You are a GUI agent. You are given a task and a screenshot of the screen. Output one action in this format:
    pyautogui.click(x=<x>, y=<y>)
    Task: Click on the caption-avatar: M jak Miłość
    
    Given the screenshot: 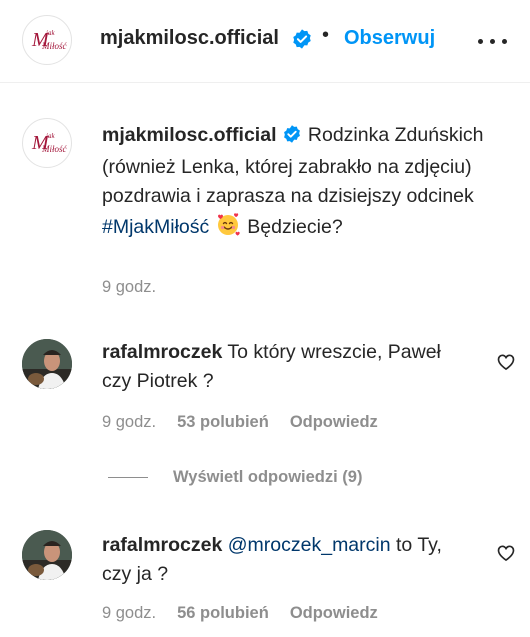 What is the action you would take?
    pyautogui.click(x=47, y=143)
    